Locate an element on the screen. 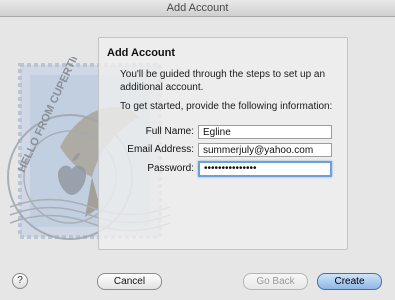 This screenshot has height=300, width=395. go-back-button: Go Back is located at coordinates (275, 281).